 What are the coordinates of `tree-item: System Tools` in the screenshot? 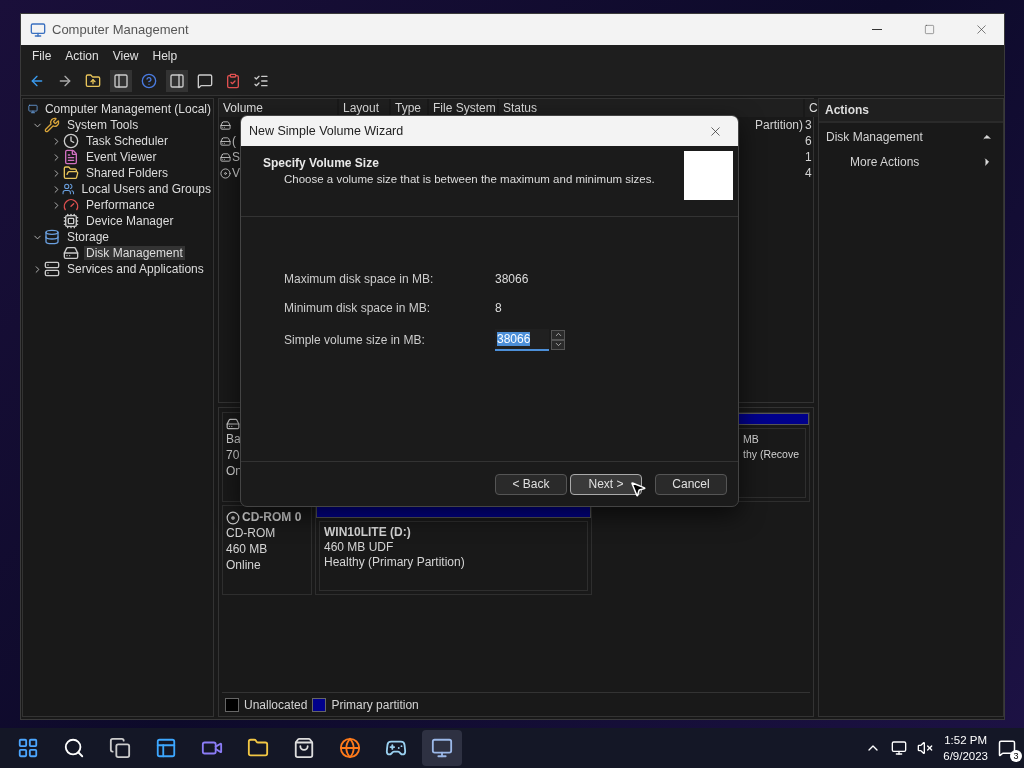 It's located at (103, 125).